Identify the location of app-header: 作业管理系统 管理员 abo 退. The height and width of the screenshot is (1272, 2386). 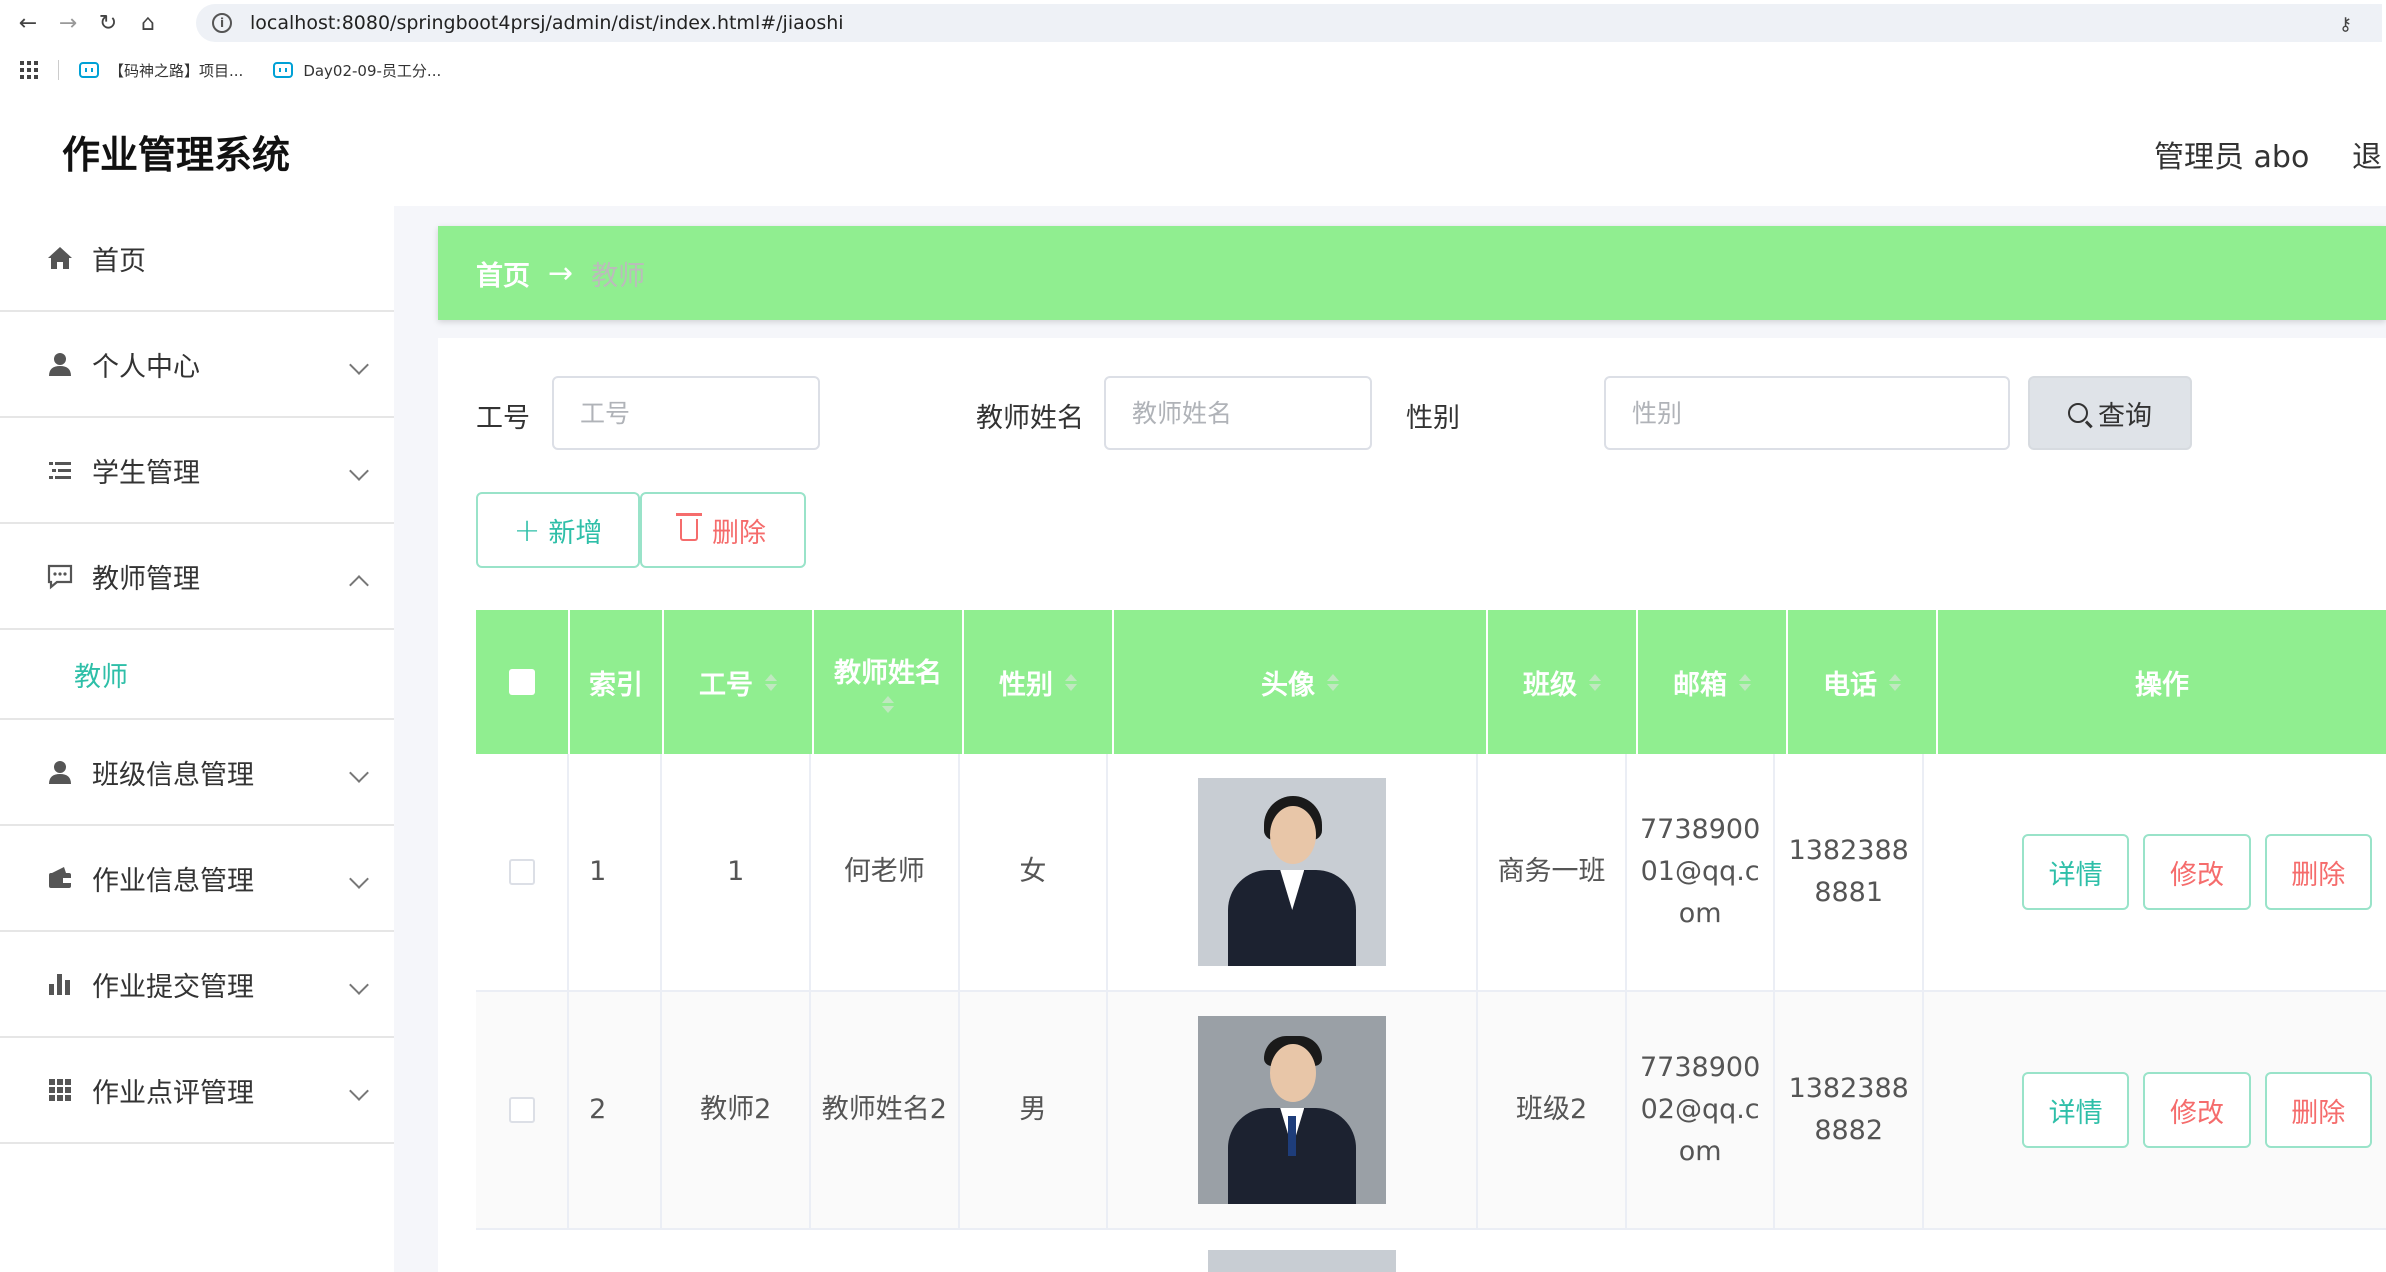
(1193, 150).